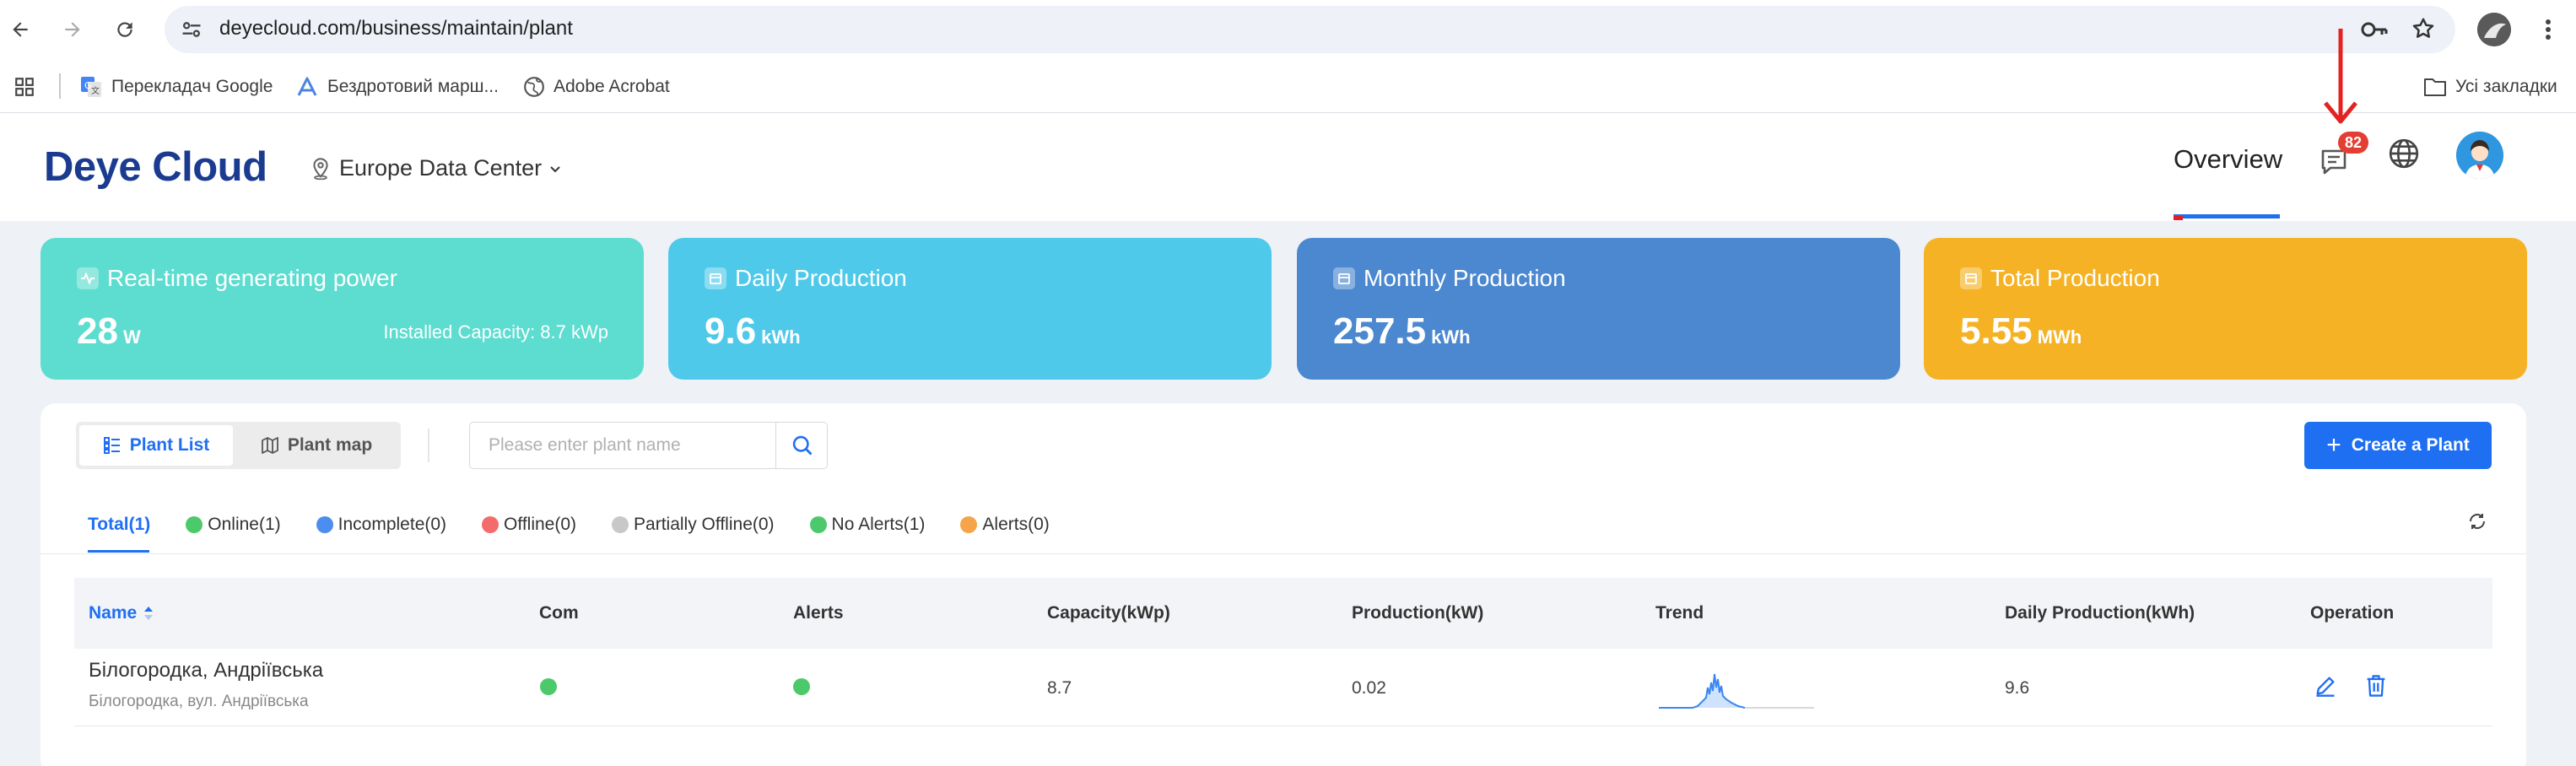 The width and height of the screenshot is (2576, 766). I want to click on create-plant-button: + Create a Plant, so click(2398, 445).